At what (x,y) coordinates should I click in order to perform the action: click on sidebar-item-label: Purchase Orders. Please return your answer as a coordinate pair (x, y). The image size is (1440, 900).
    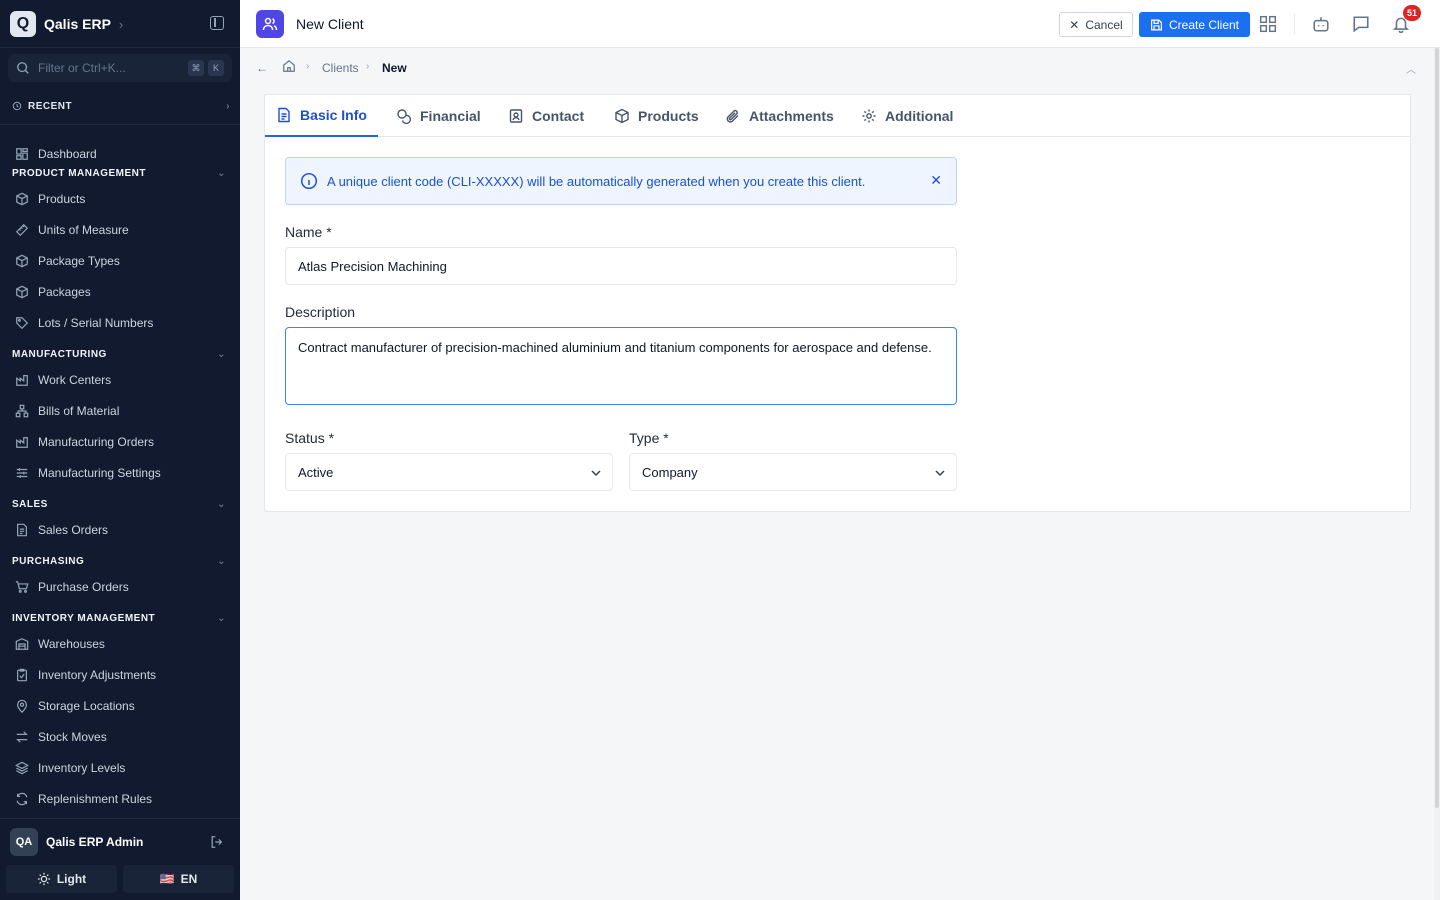
    Looking at the image, I should click on (83, 586).